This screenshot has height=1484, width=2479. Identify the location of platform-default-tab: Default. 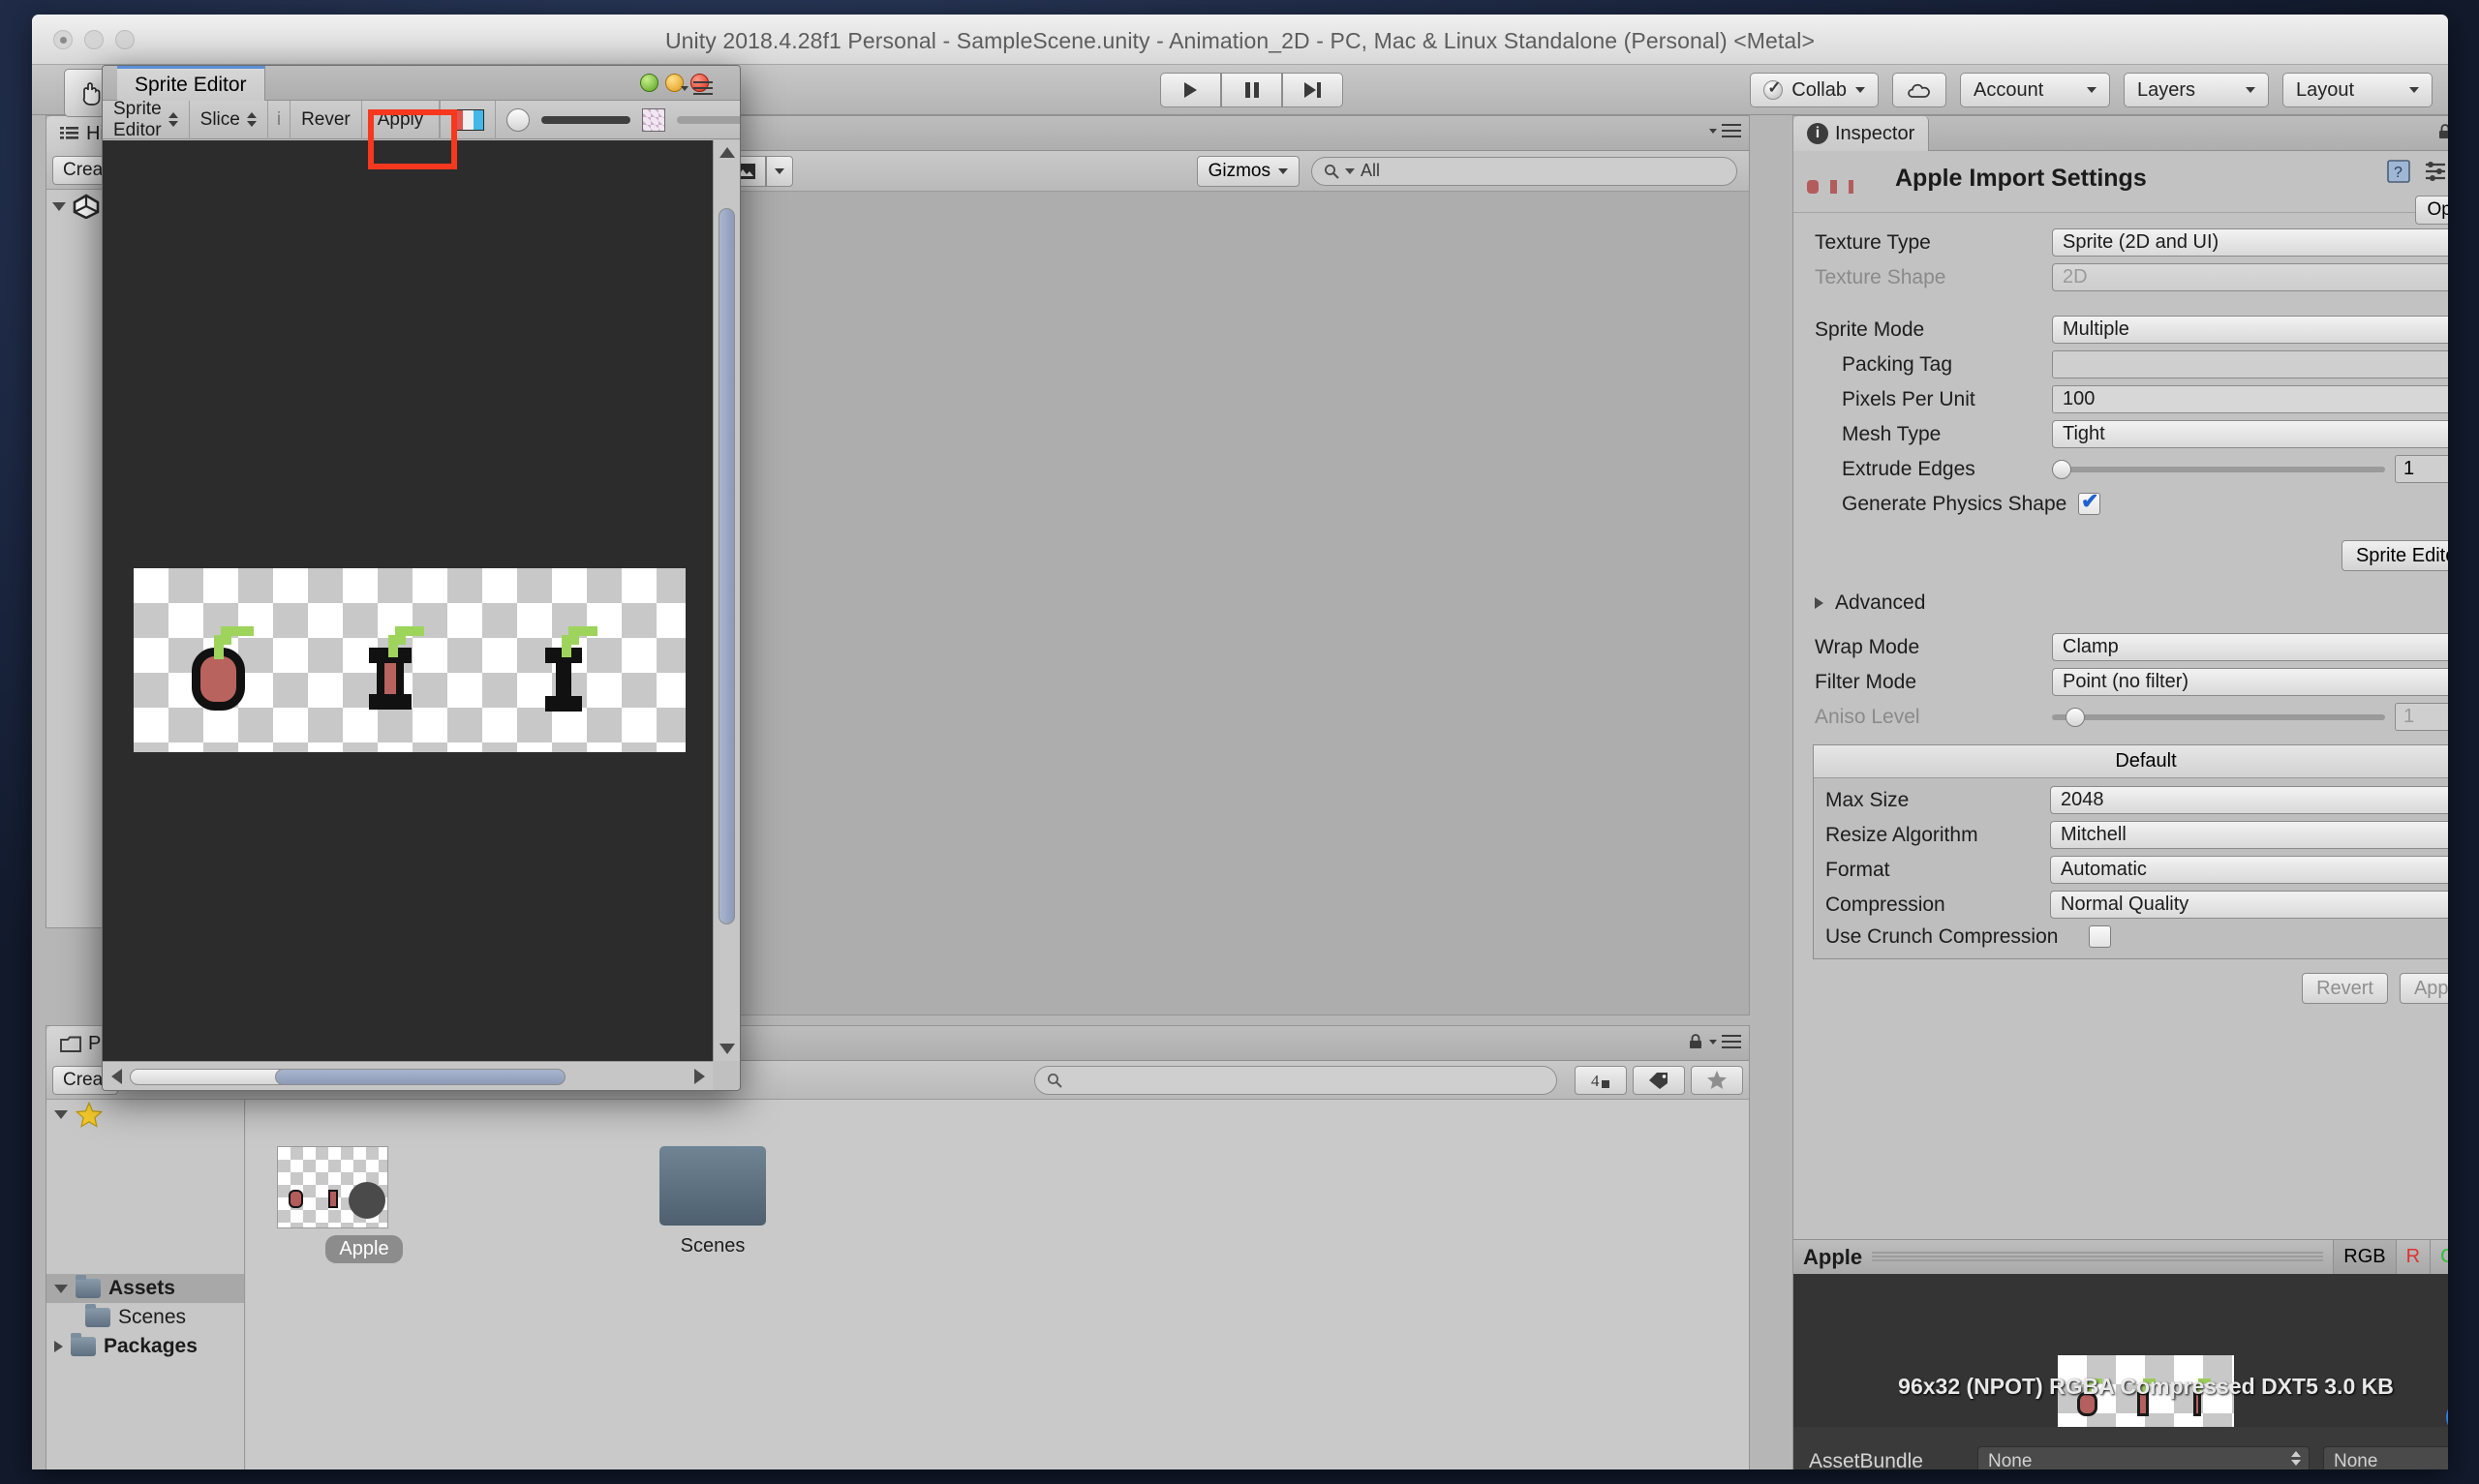
(2146, 761).